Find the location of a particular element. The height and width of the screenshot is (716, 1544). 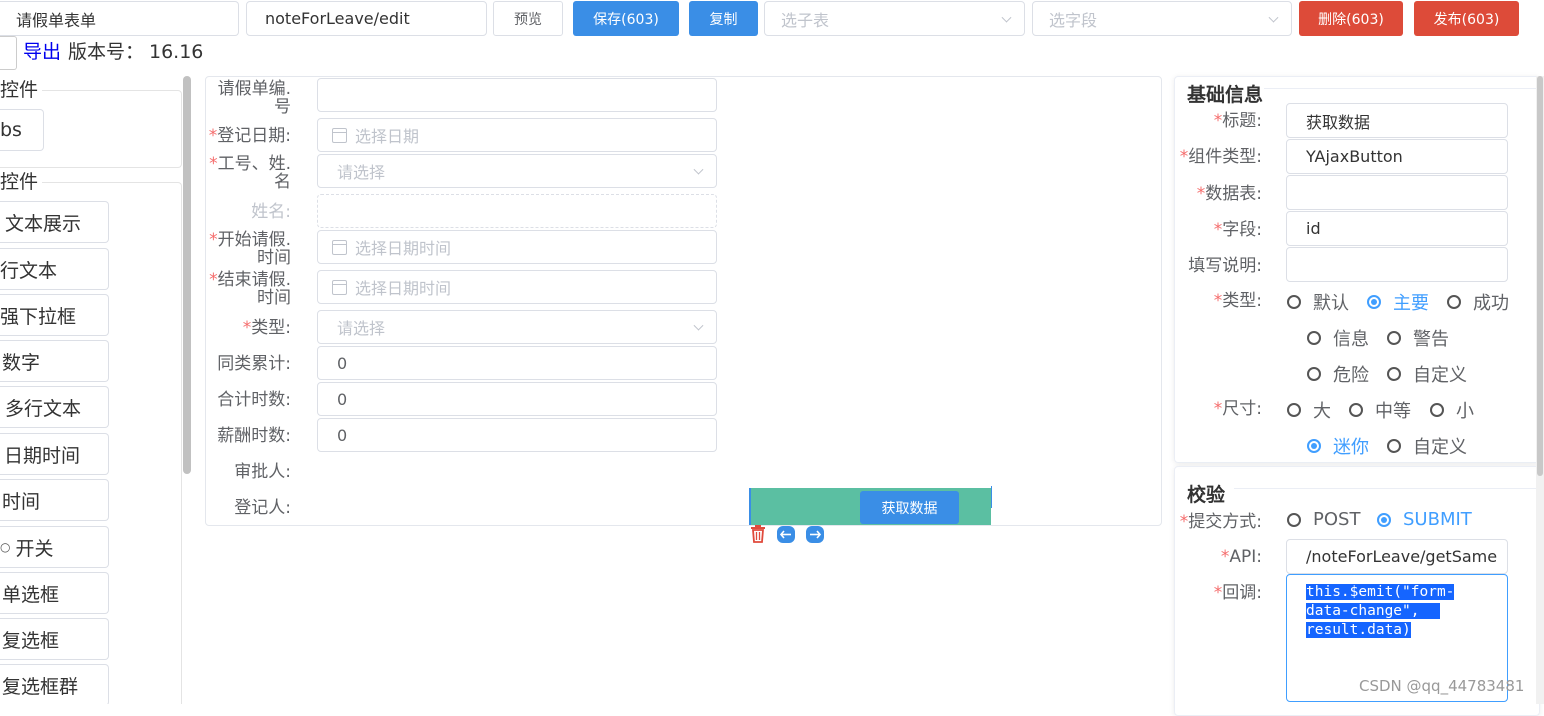

sidebar-item-label: 开关 is located at coordinates (34, 548).